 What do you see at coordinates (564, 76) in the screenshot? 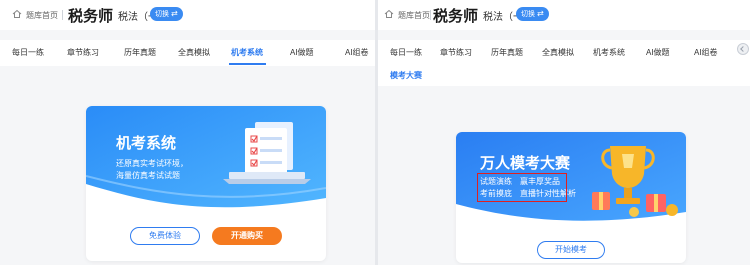
I see `subtab-bar: 模考大赛` at bounding box center [564, 76].